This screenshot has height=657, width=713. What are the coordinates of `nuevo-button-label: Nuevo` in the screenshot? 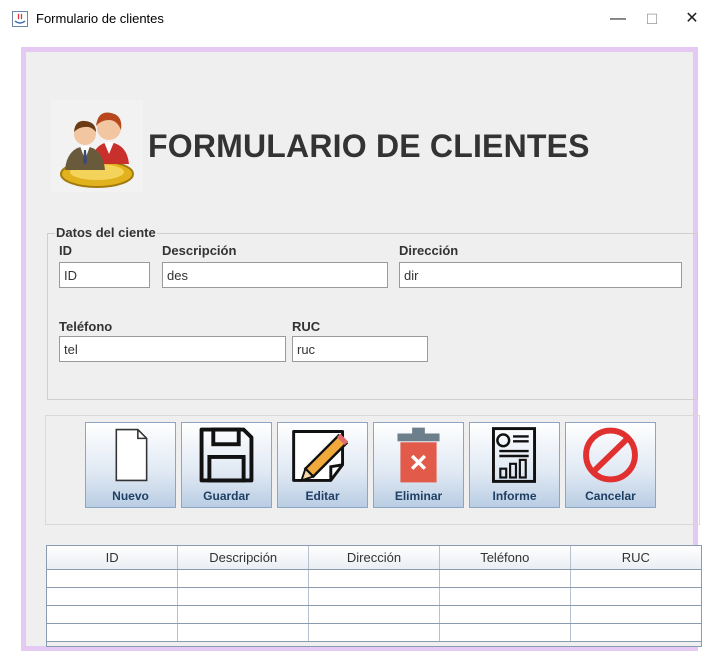 It's located at (130, 496).